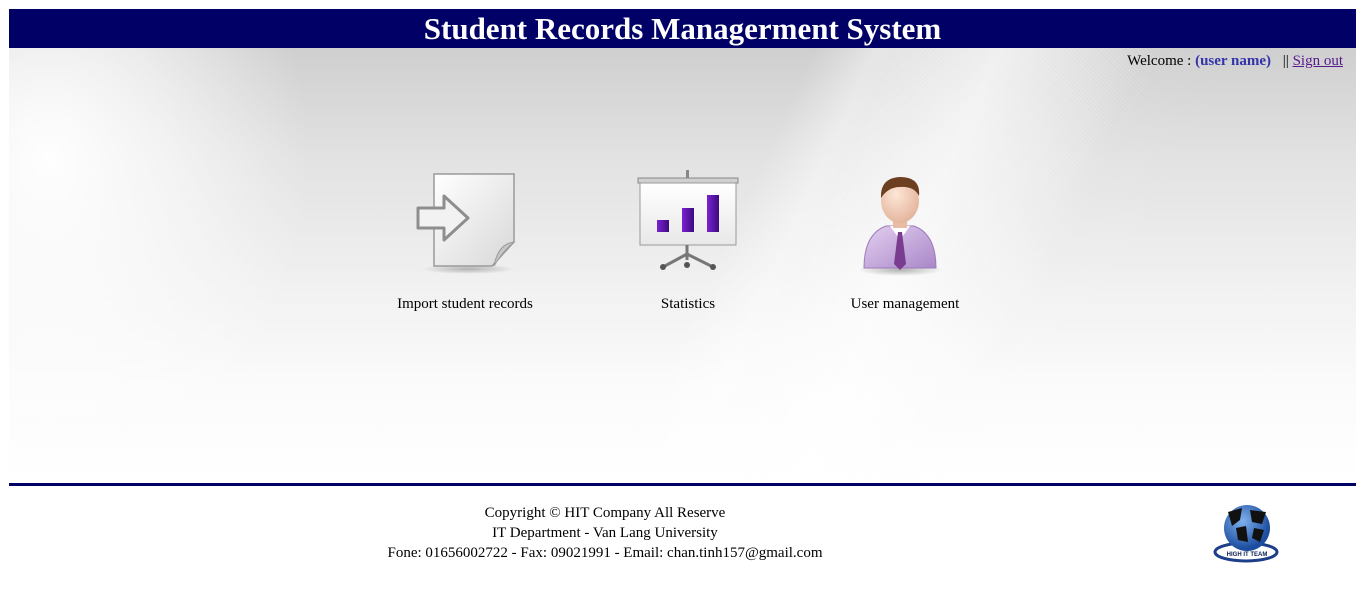 This screenshot has width=1365, height=605. Describe the element at coordinates (682, 484) in the screenshot. I see `footer-divider` at that location.